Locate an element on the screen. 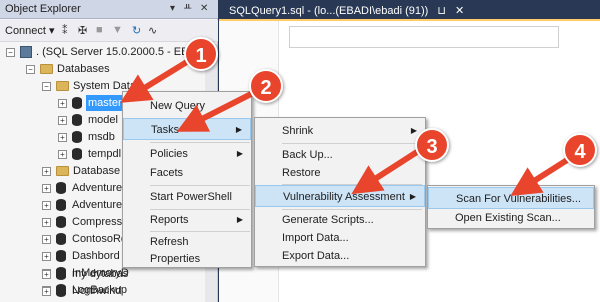 Image resolution: width=600 pixels, height=302 pixels. step-badge-2: 2 is located at coordinates (266, 86).